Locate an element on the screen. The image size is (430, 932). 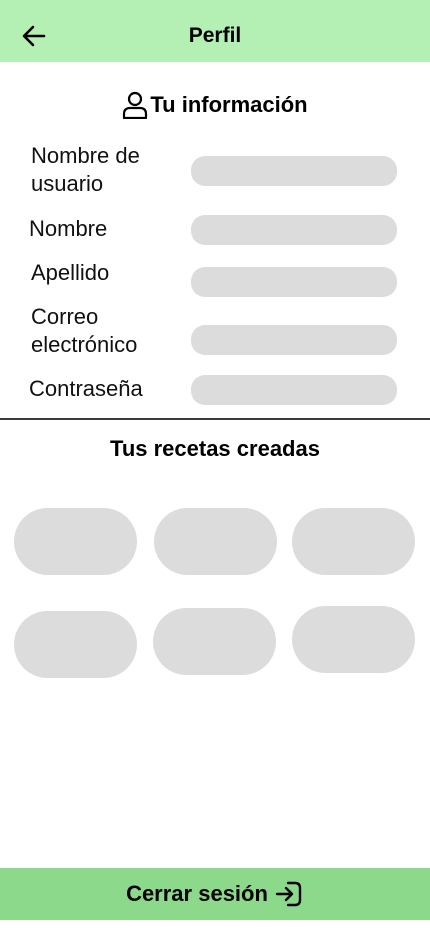
top-app-bar: Perfil is located at coordinates (215, 31).